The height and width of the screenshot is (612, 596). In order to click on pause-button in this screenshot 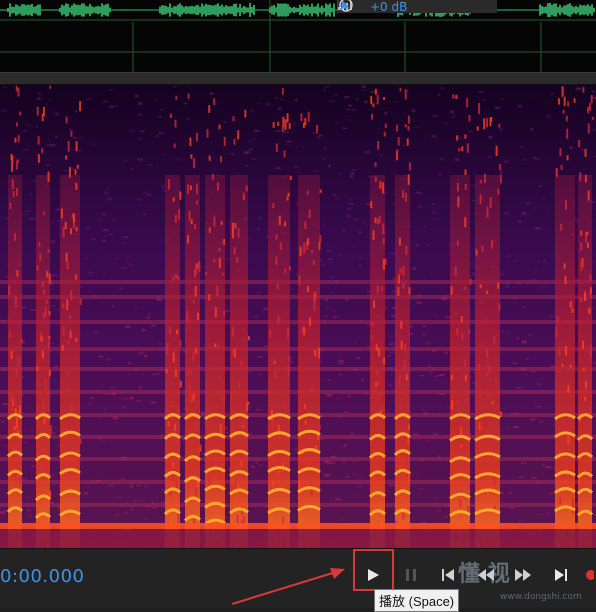, I will do `click(411, 575)`.